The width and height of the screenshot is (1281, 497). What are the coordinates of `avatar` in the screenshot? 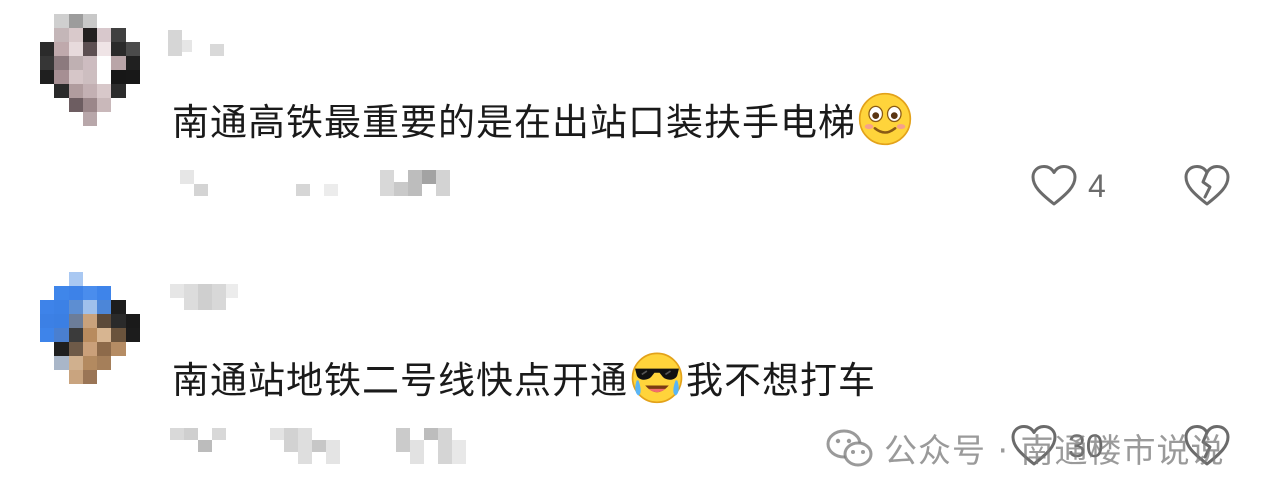 It's located at (90, 328).